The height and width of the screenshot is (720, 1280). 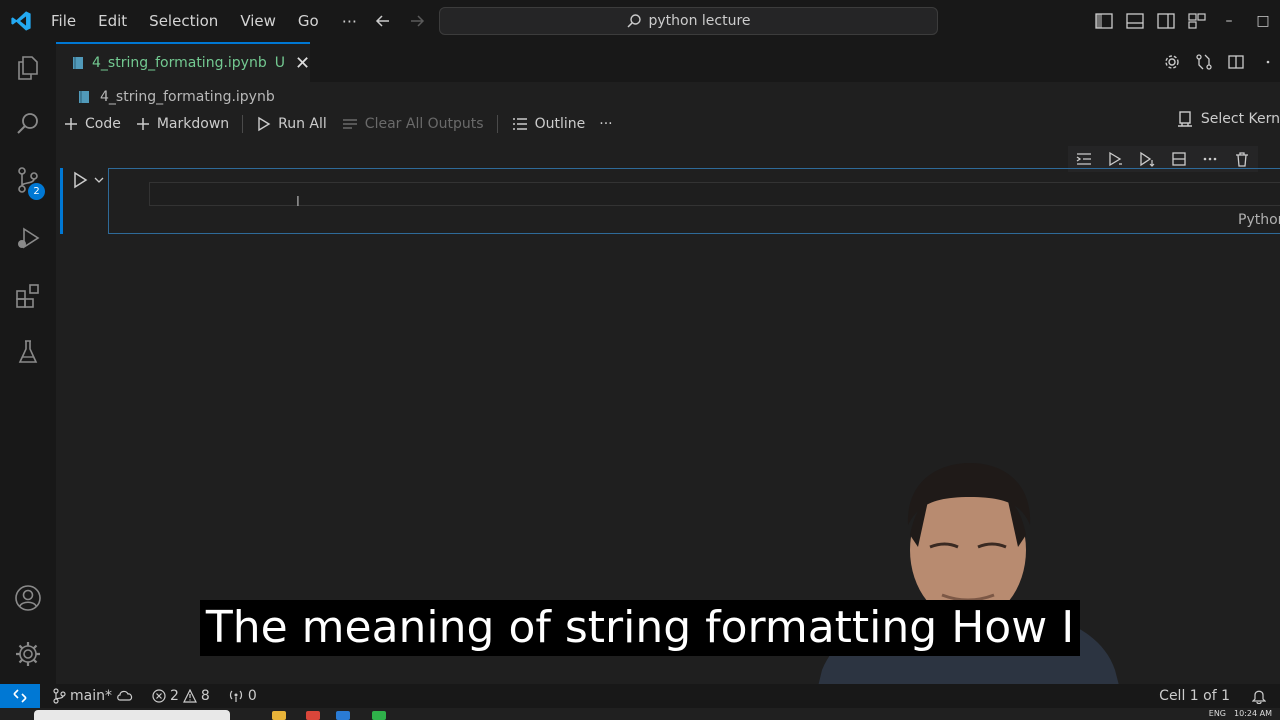 I want to click on run-cell-icon, so click(x=1115, y=159).